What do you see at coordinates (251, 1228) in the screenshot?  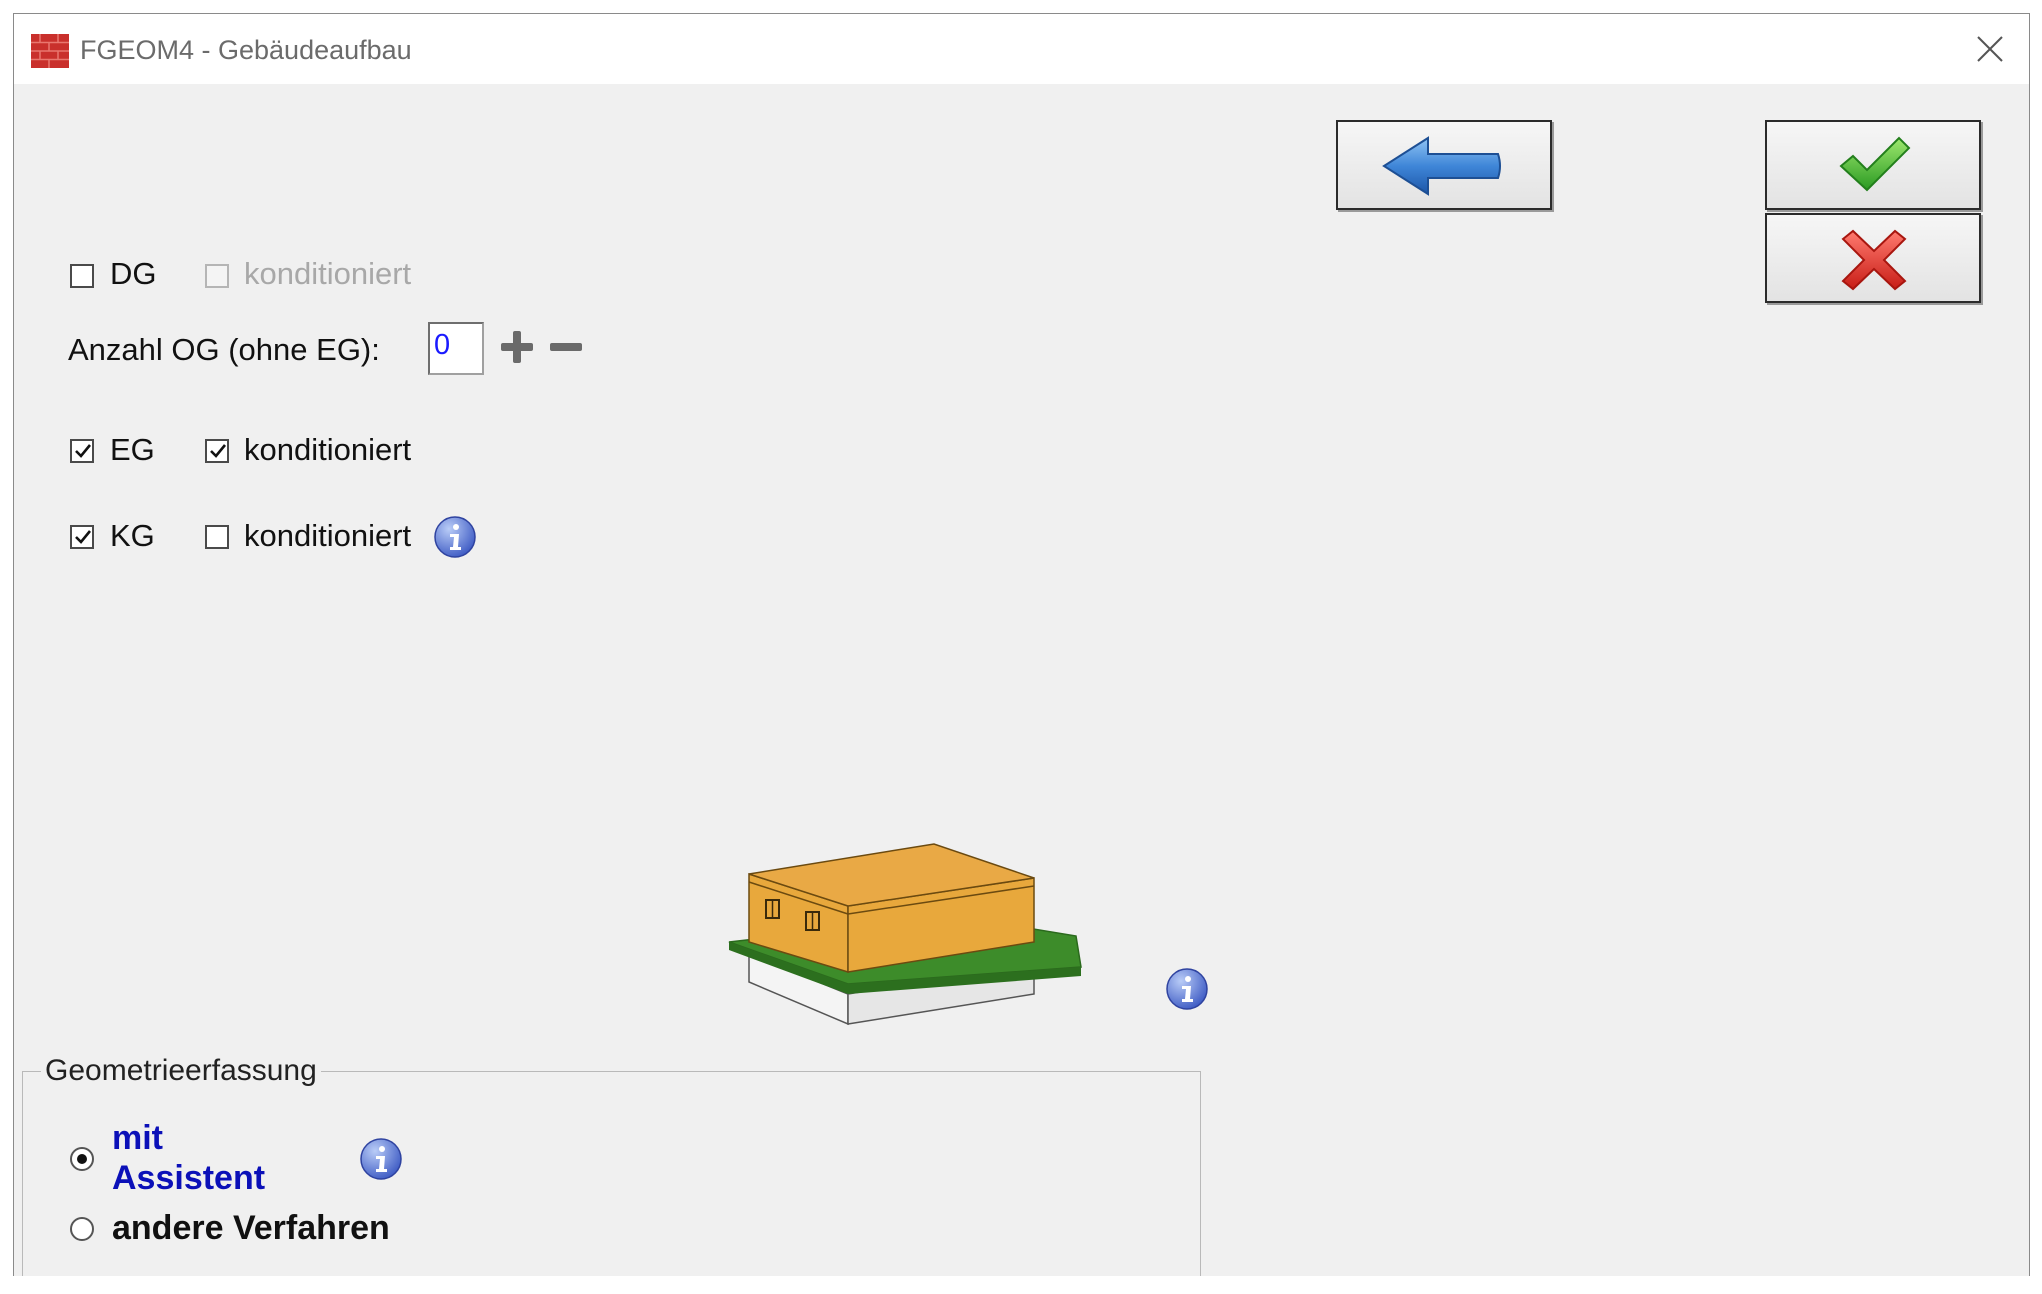 I see `radio-andere-verfahren-label: andere Verfahren` at bounding box center [251, 1228].